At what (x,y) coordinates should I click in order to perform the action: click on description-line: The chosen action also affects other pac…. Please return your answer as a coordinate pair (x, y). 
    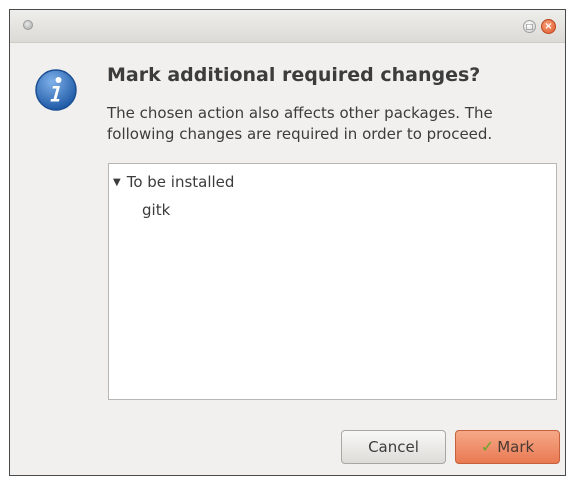
    Looking at the image, I should click on (300, 113).